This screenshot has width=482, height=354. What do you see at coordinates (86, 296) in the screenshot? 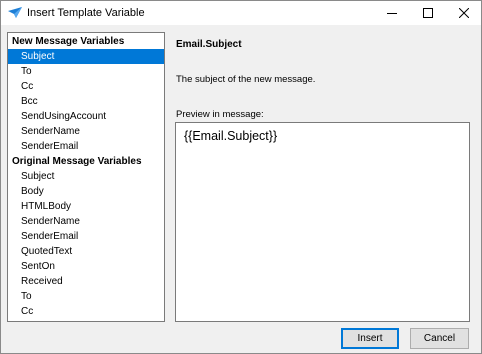
I see `list-item-orig-to: To` at bounding box center [86, 296].